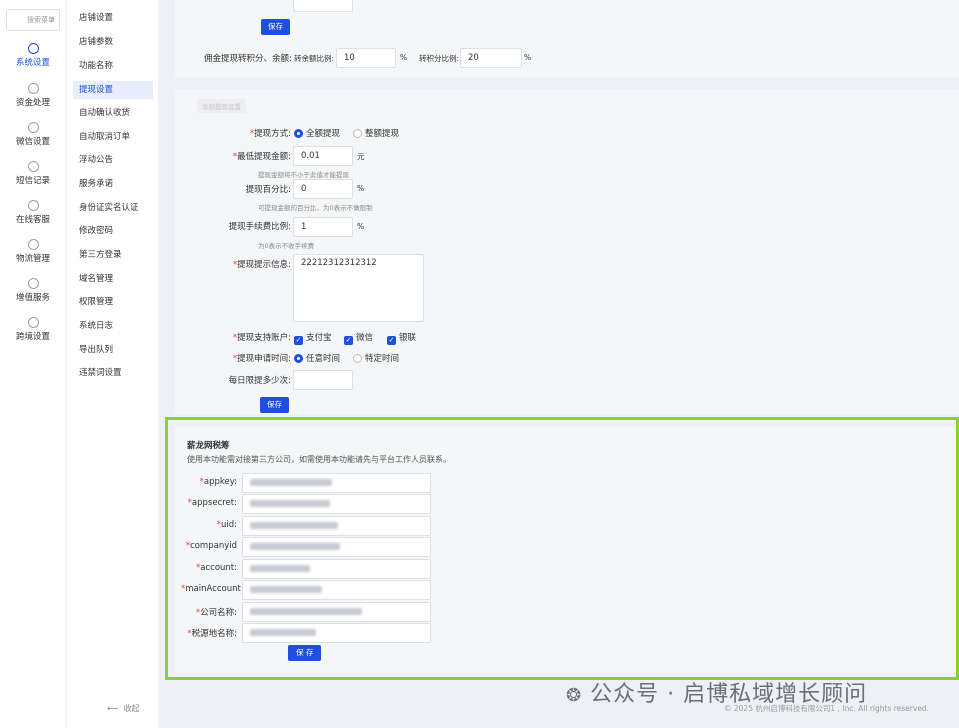  I want to click on nav-item-system-settings: 系统设置, so click(33, 55).